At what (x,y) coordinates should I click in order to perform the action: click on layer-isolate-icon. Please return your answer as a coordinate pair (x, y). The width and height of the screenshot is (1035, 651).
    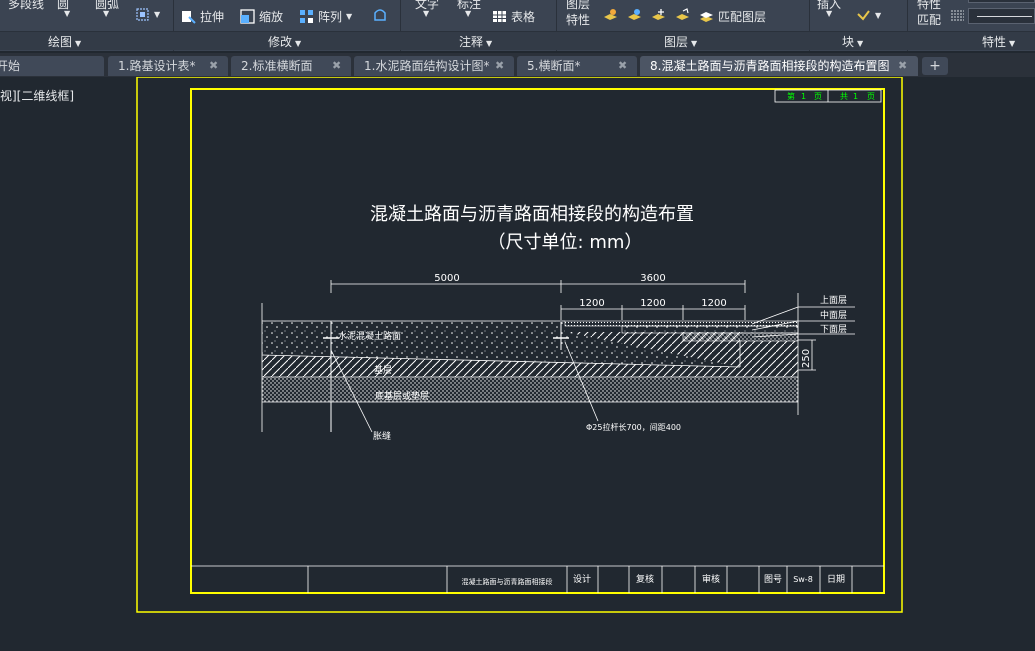
    Looking at the image, I should click on (634, 15).